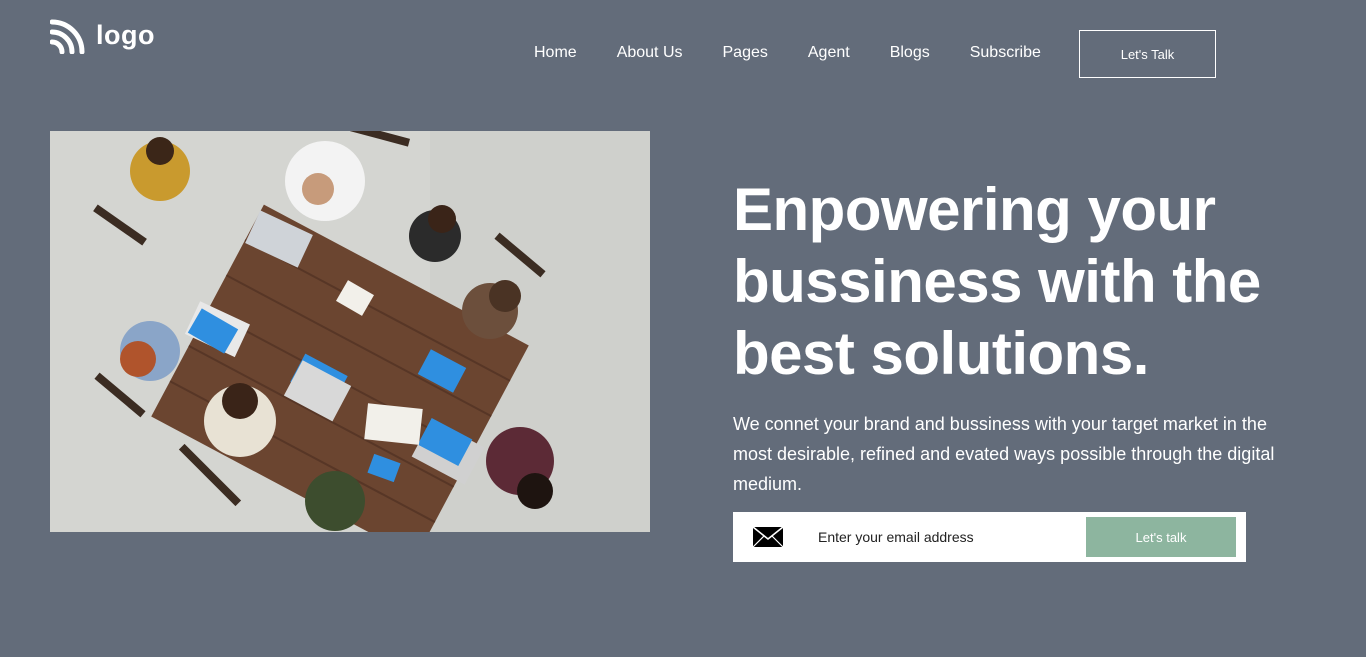  I want to click on nav-pages: Pages, so click(745, 53).